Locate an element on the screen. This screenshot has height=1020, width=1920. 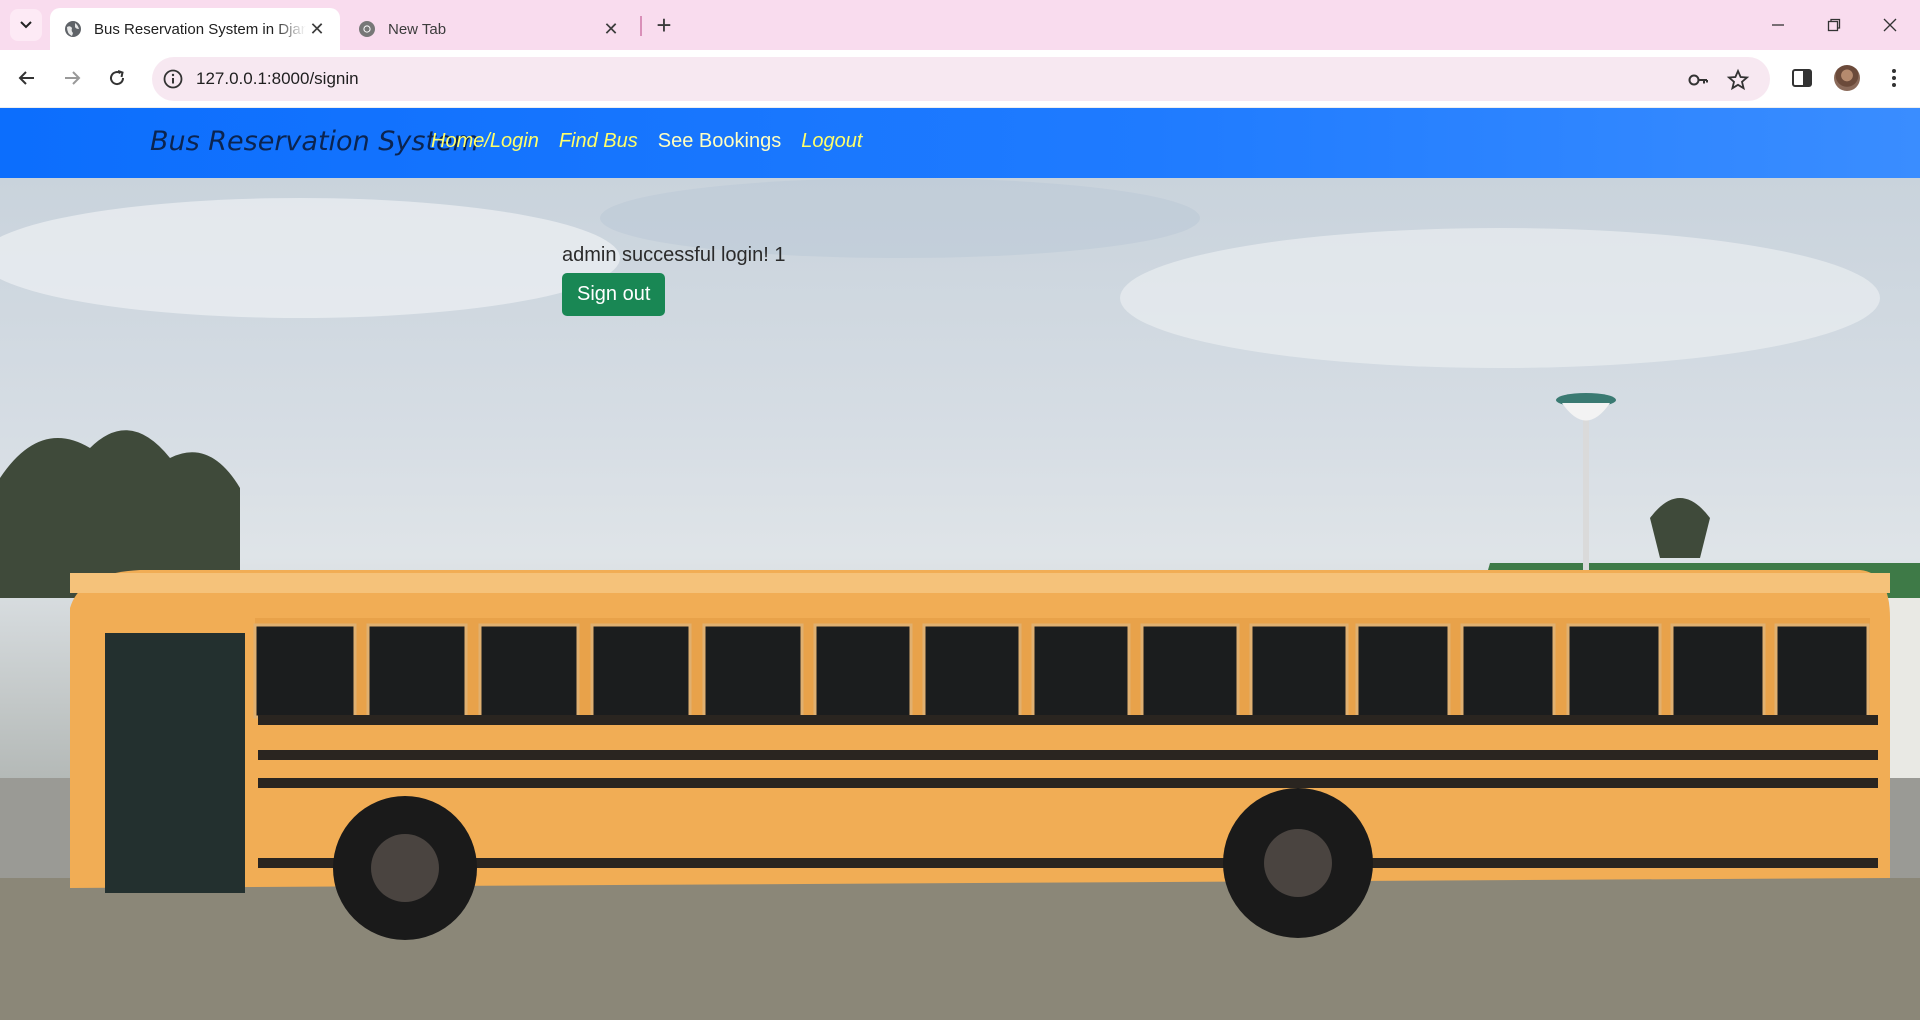
nav-link-logout: Logout is located at coordinates (831, 141).